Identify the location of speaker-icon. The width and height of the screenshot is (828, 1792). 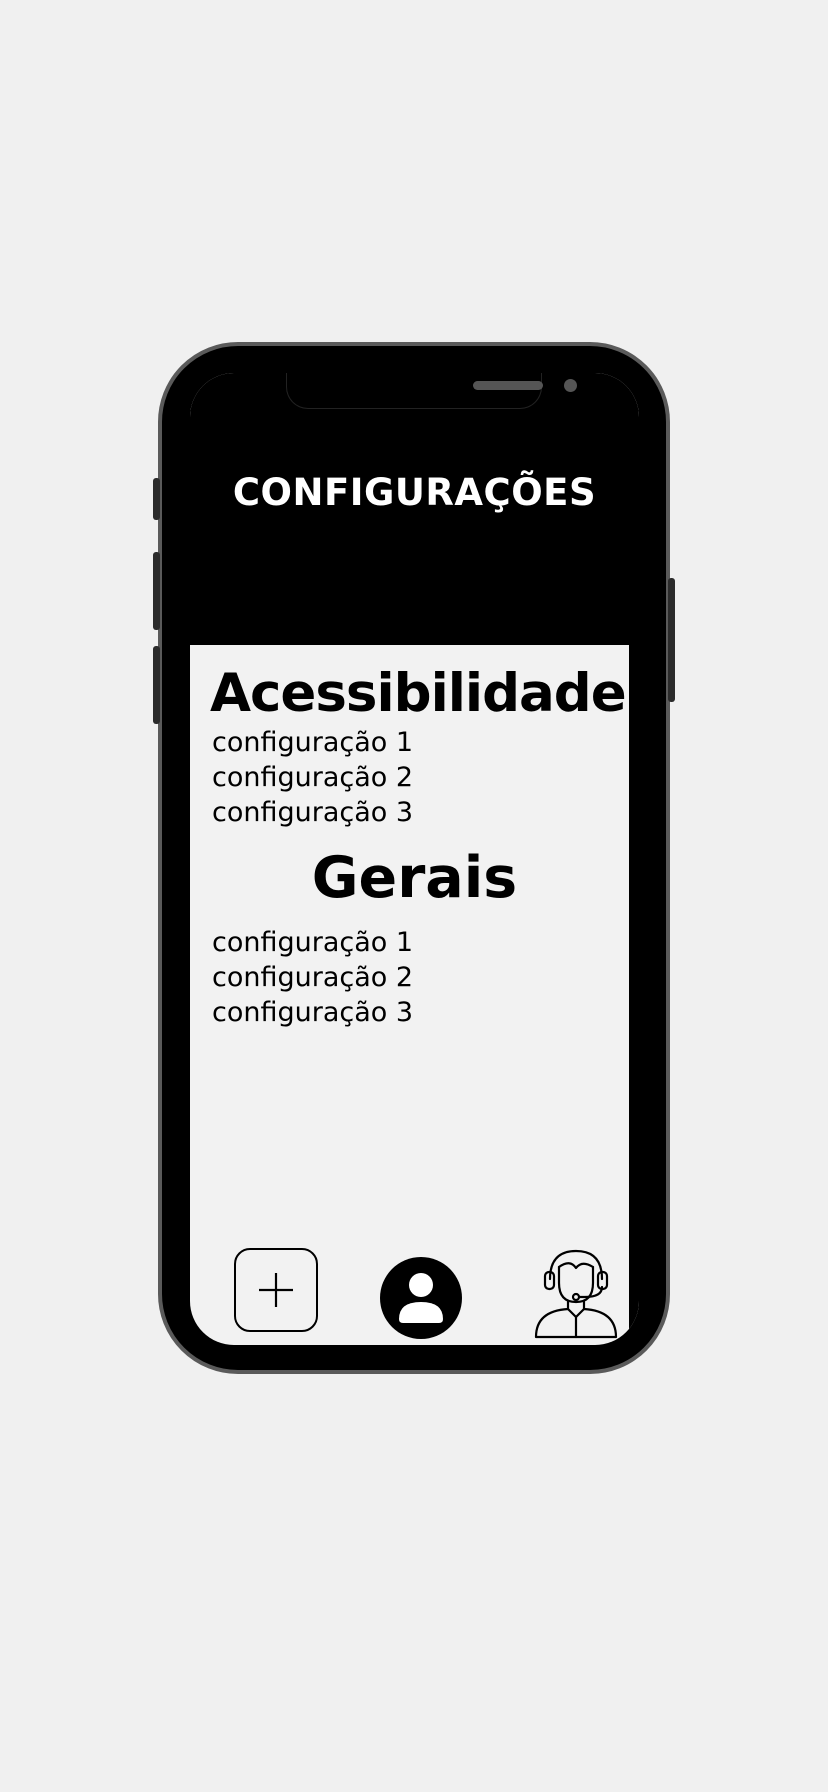
(508, 385).